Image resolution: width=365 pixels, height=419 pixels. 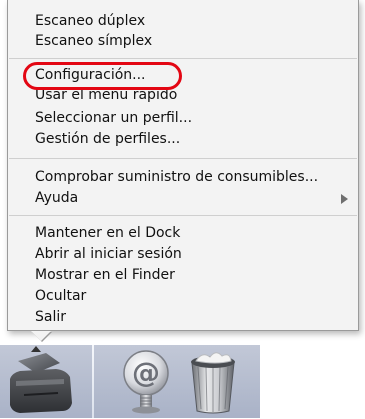 What do you see at coordinates (41, 383) in the screenshot?
I see `scanner-app-icon` at bounding box center [41, 383].